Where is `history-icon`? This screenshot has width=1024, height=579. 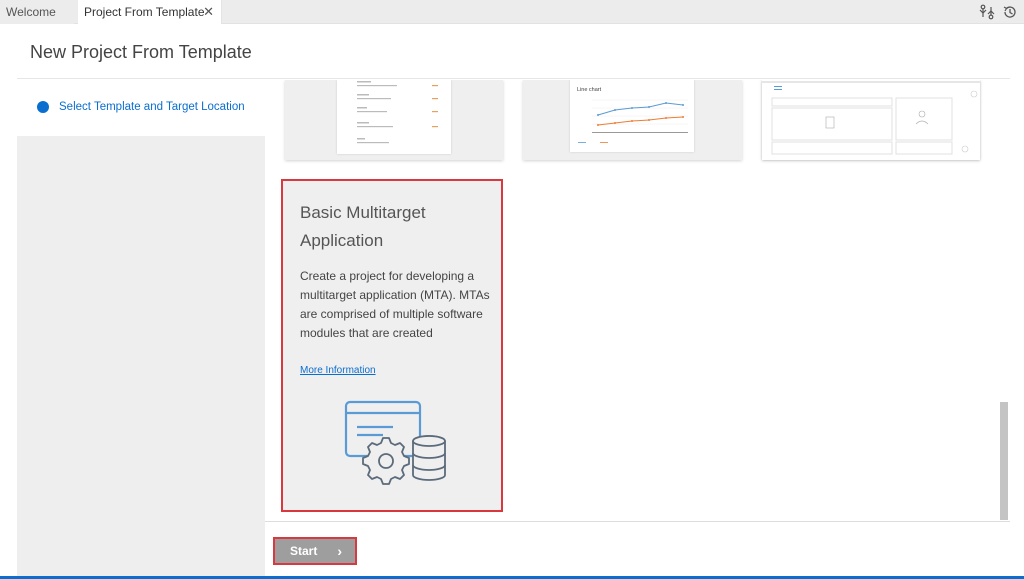 history-icon is located at coordinates (1010, 12).